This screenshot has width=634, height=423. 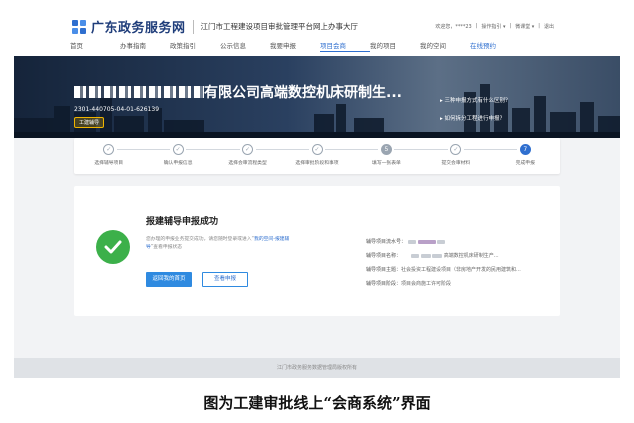 What do you see at coordinates (409, 284) in the screenshot?
I see `field-project-stage: 辅导项目阶段：项目会商施工许可阶段` at bounding box center [409, 284].